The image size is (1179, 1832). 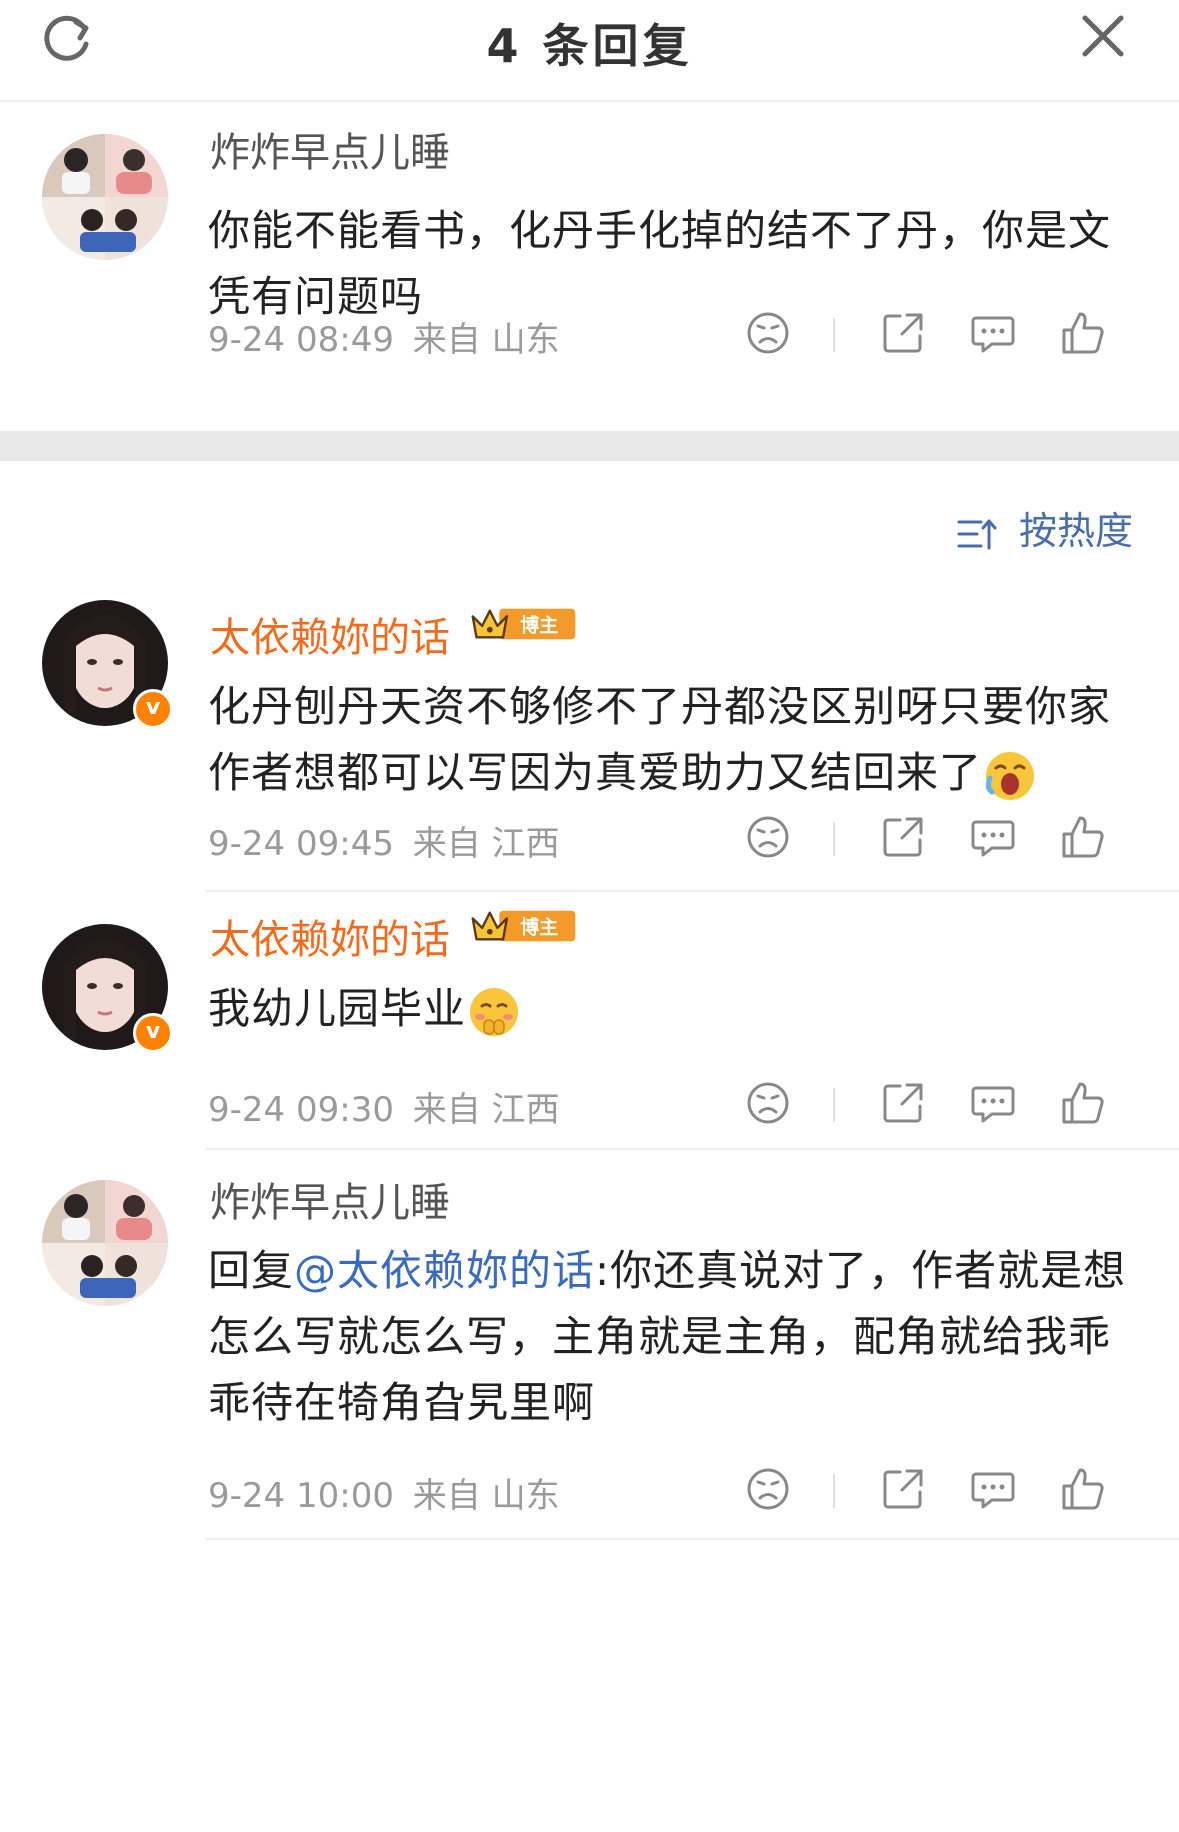 I want to click on crying-face-emoji-icon, so click(x=1010, y=775).